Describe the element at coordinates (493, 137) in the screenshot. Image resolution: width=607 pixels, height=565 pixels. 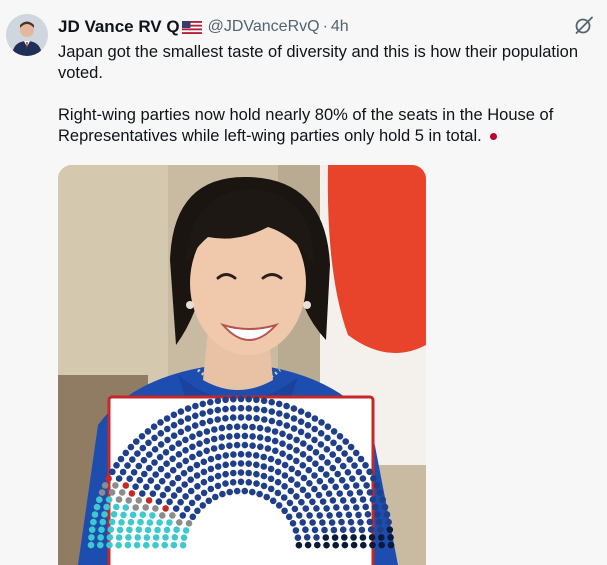
I see `japan-flag-emoji-icon` at that location.